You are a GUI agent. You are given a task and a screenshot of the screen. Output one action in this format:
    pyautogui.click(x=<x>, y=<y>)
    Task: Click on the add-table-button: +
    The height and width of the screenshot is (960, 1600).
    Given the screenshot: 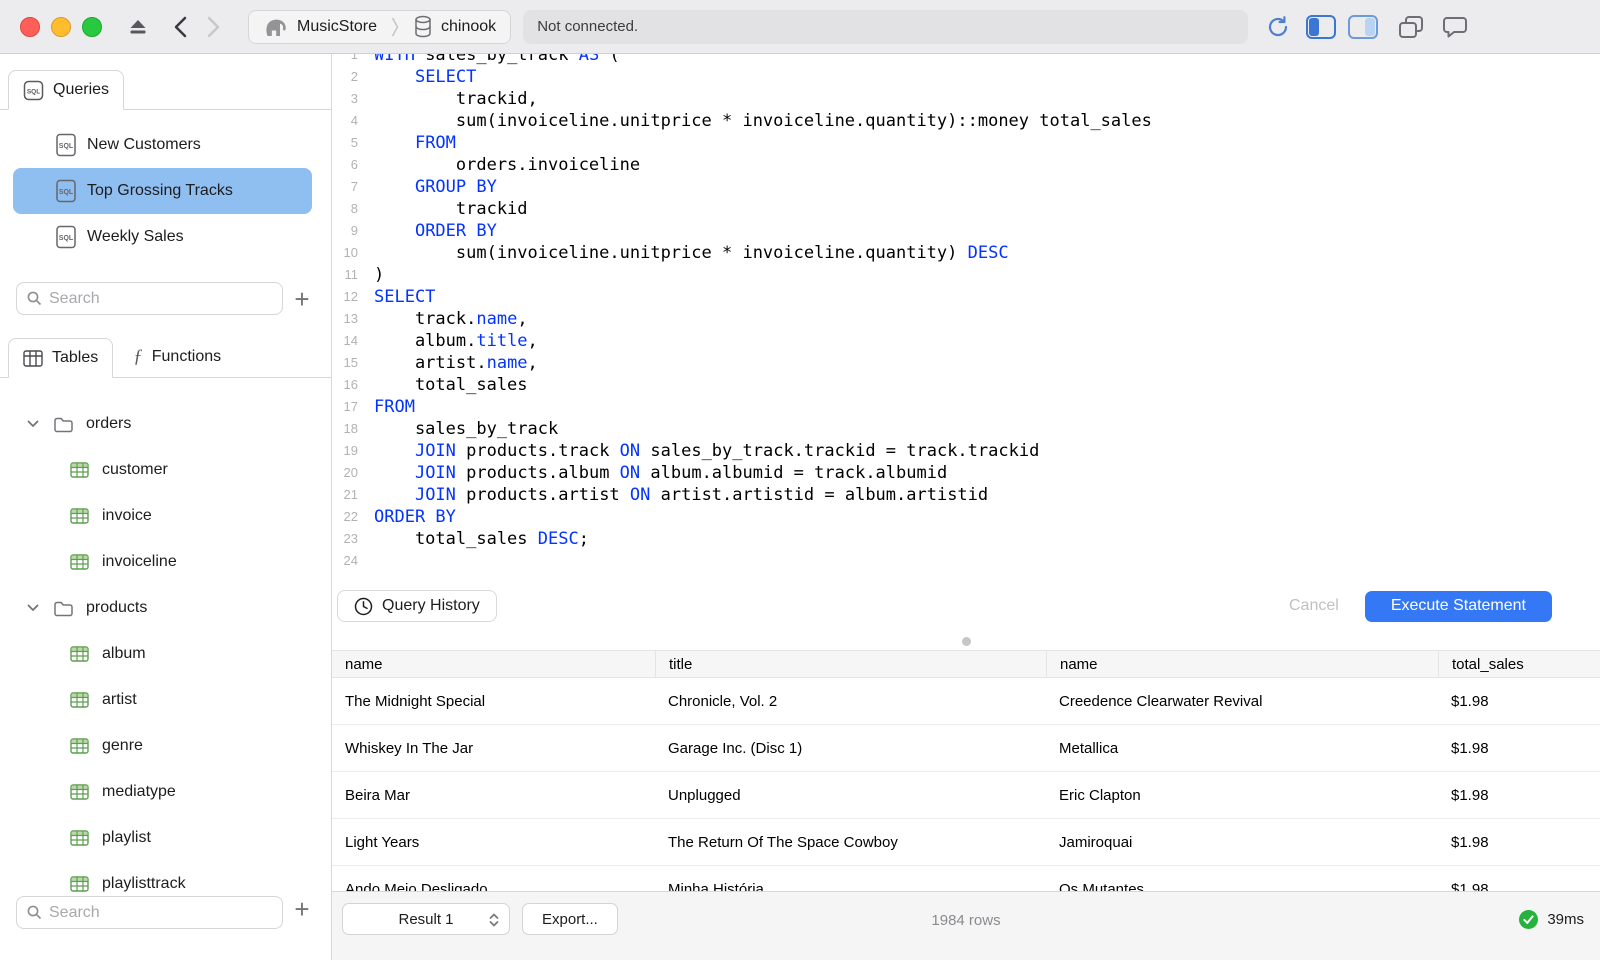 What is the action you would take?
    pyautogui.click(x=302, y=909)
    